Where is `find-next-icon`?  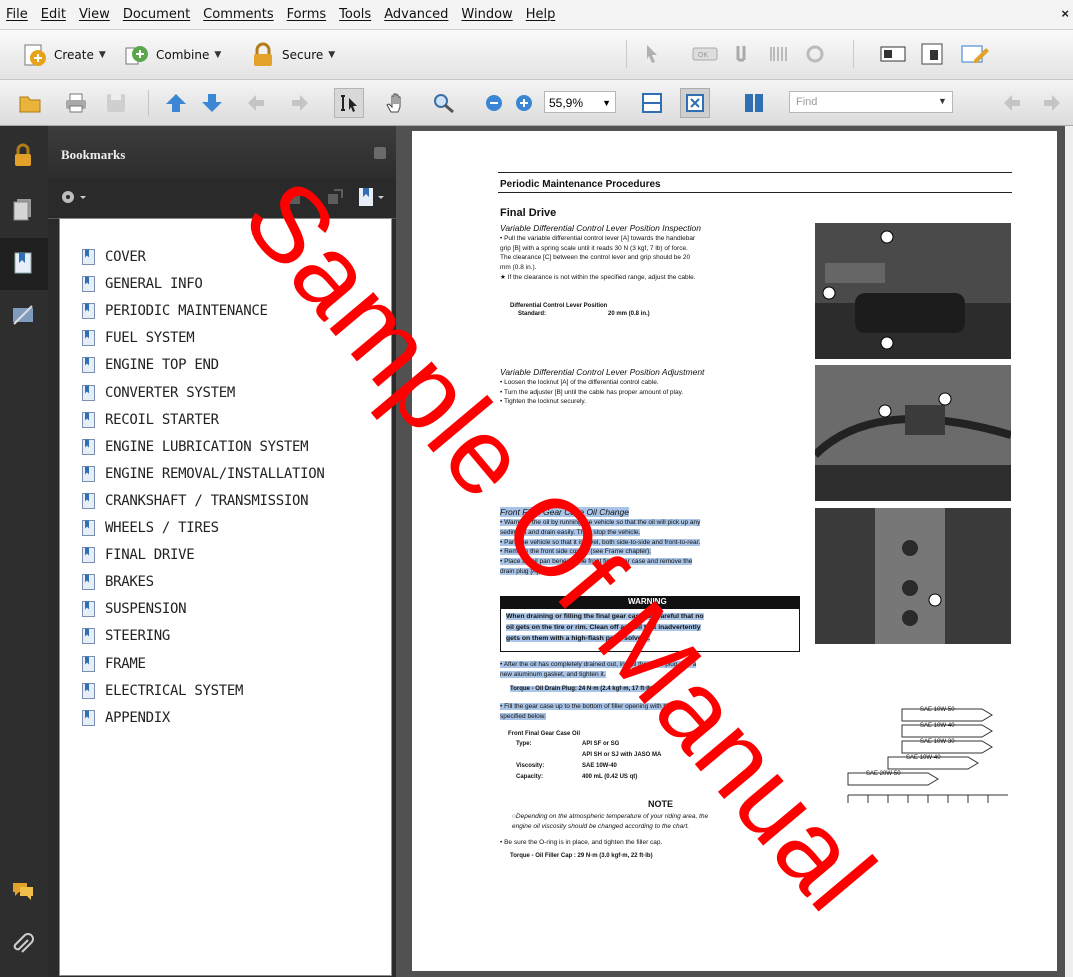 find-next-icon is located at coordinates (1052, 103).